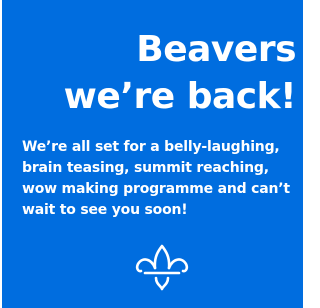 Image resolution: width=320 pixels, height=308 pixels. I want to click on headline-line-2: we’re back!, so click(180, 96).